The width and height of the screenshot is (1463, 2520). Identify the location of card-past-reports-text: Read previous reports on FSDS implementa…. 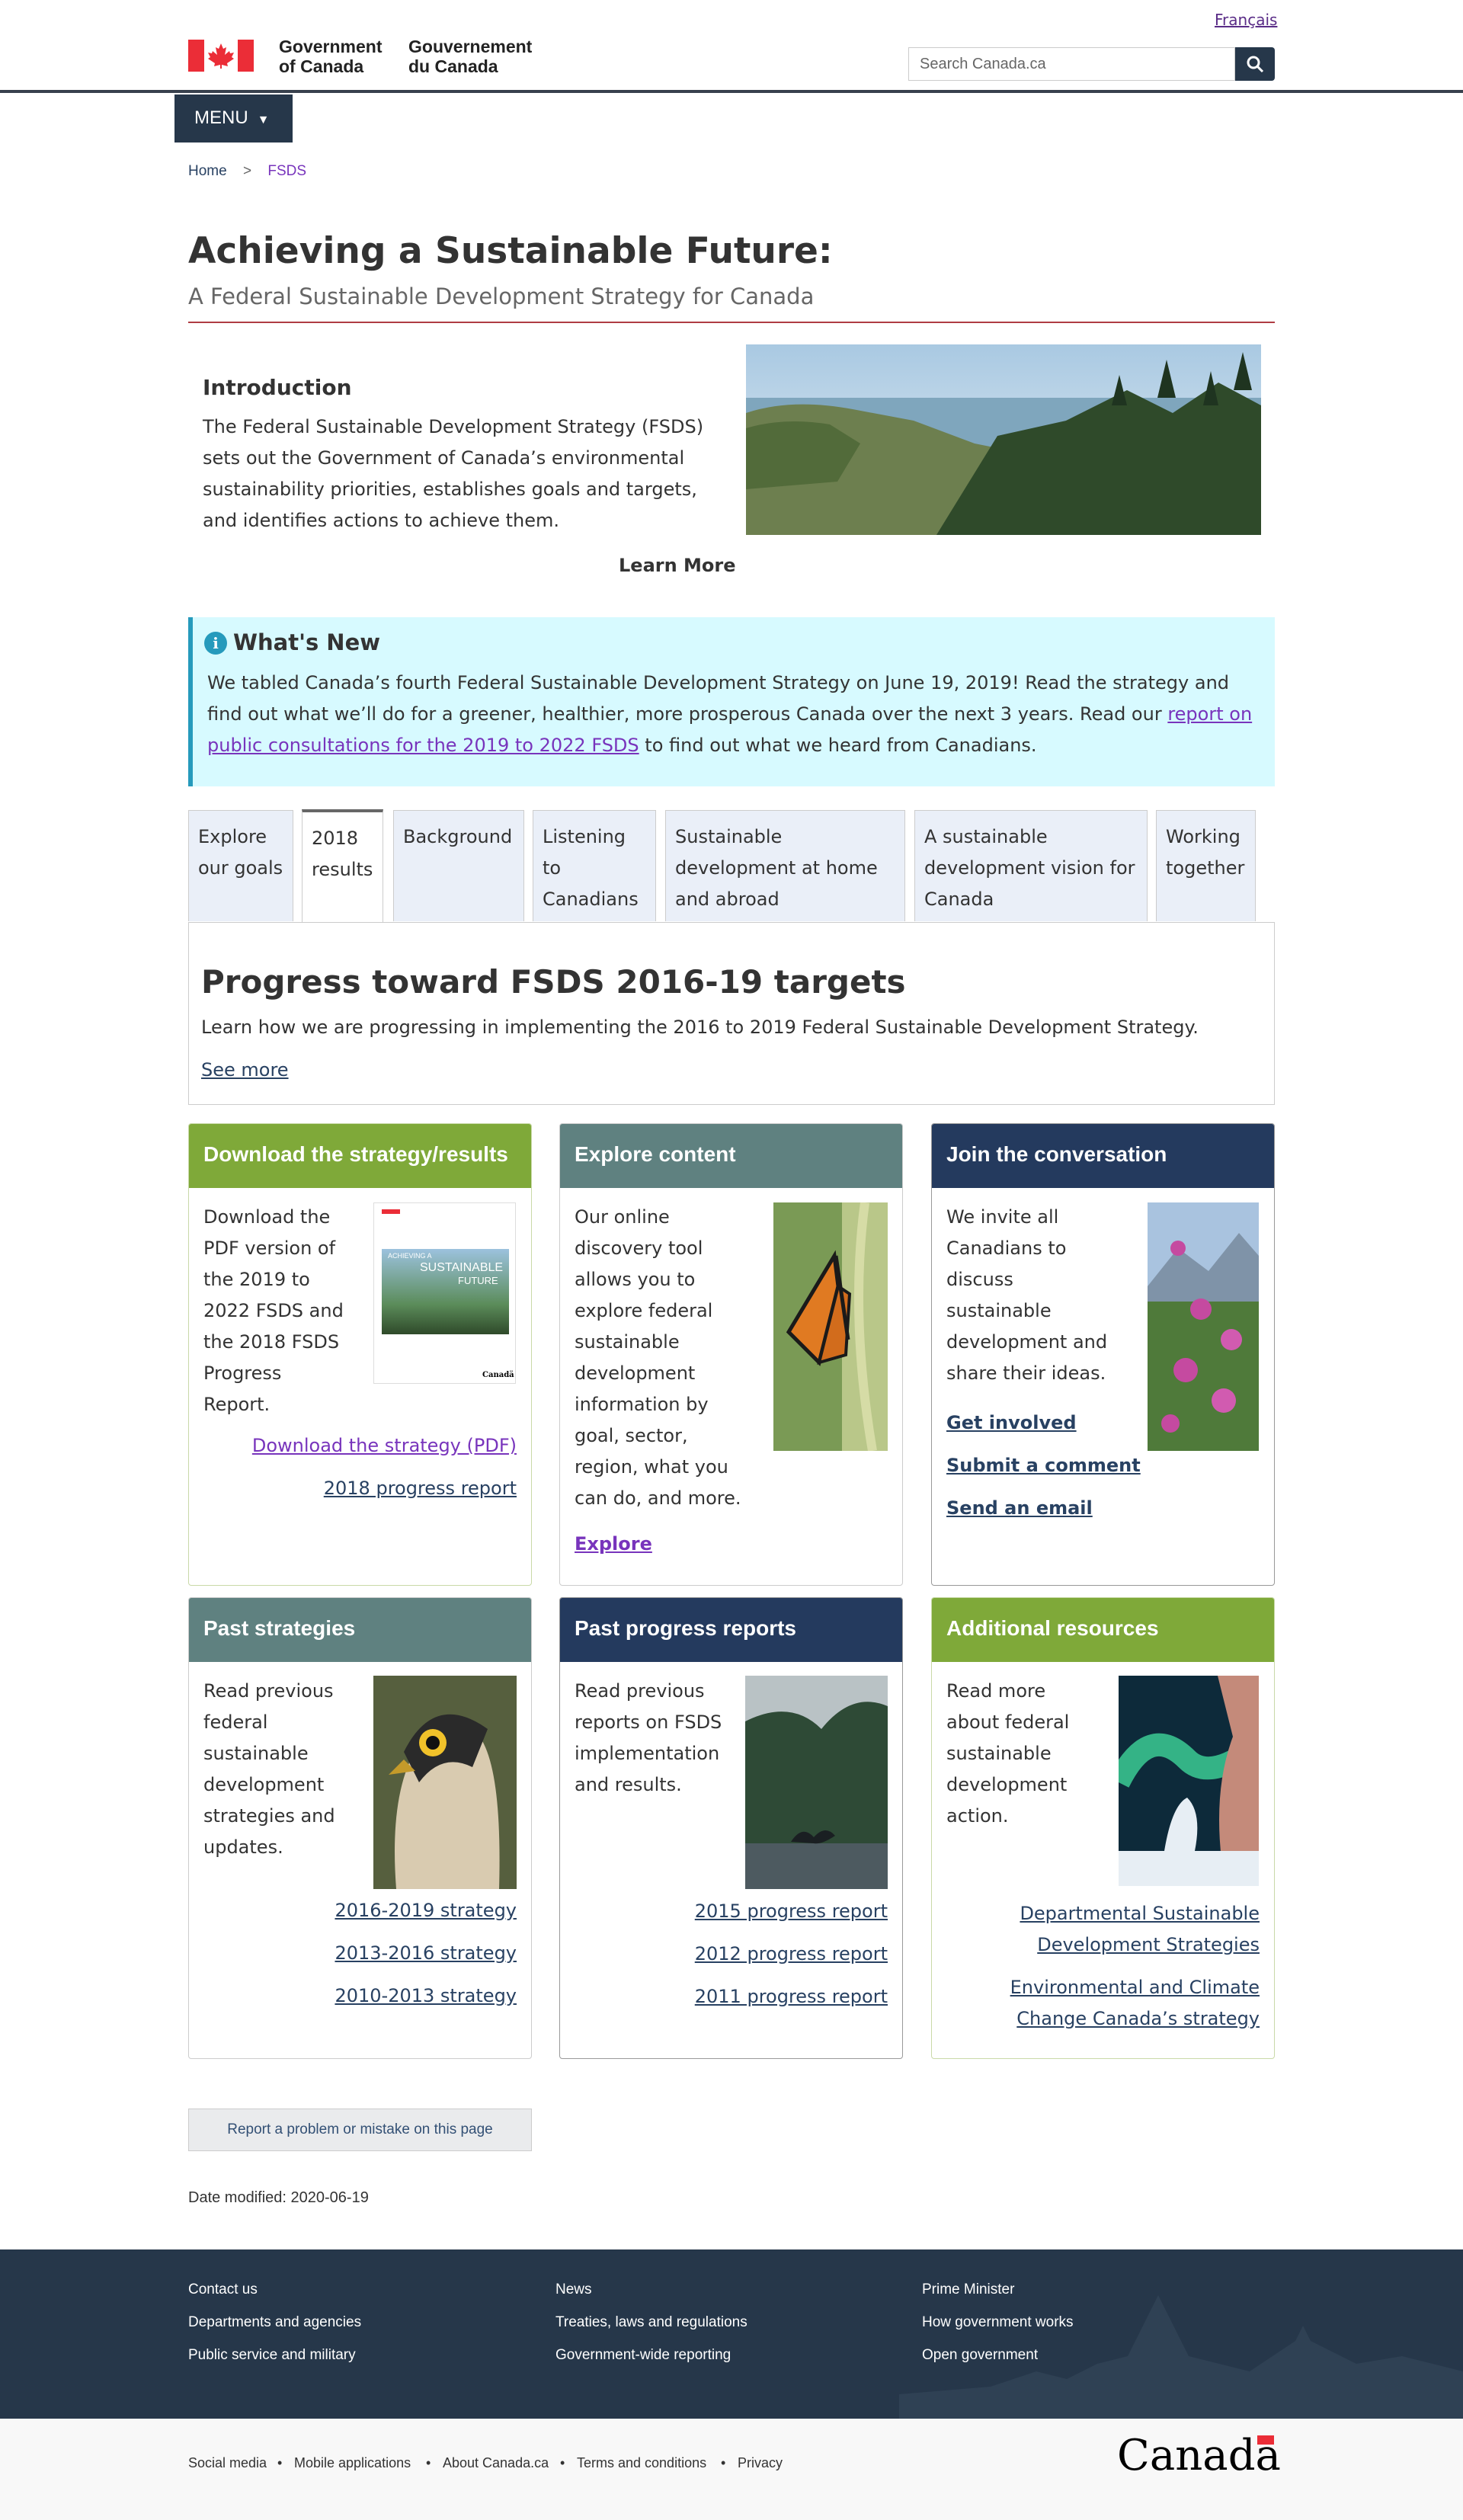
(648, 1737).